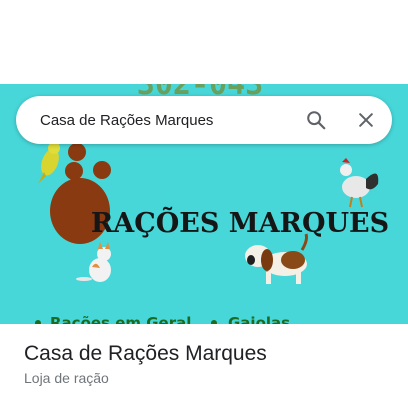 The image size is (408, 408). I want to click on search-icon, so click(316, 120).